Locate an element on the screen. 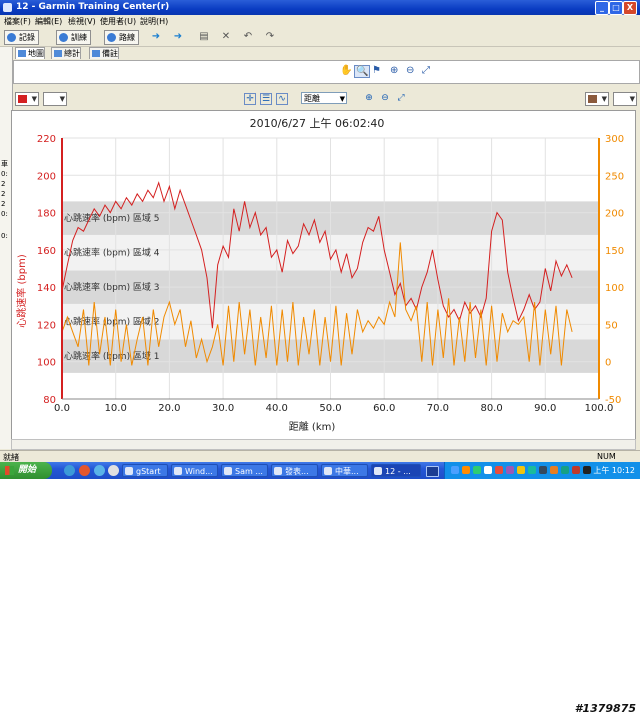  minimize-button: _ is located at coordinates (602, 8).